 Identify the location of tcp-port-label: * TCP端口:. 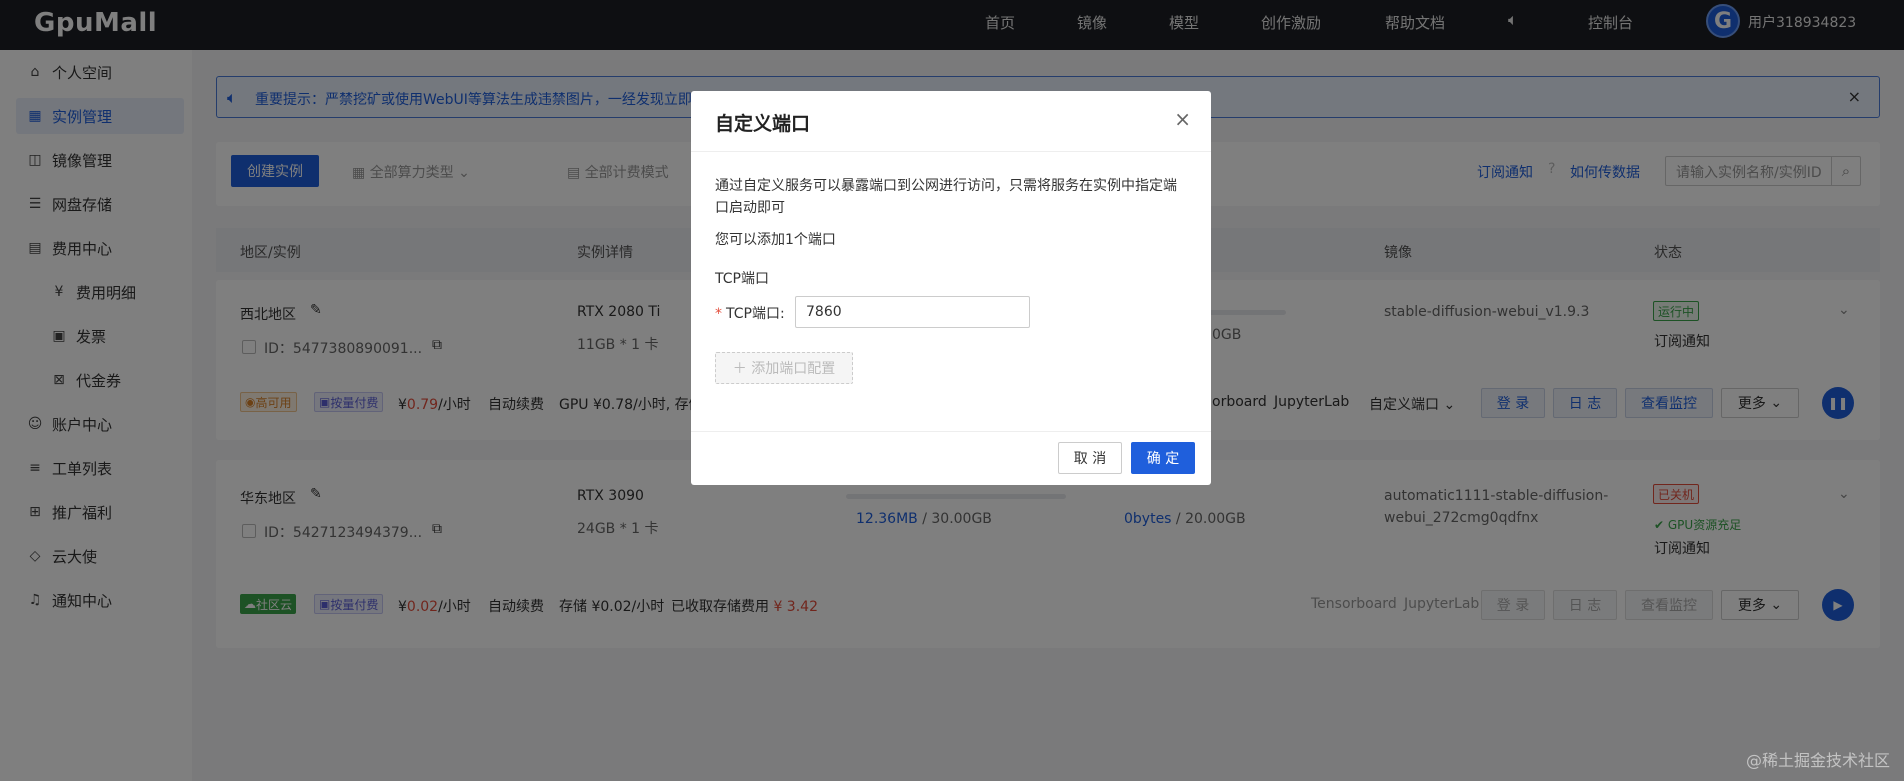
(750, 313).